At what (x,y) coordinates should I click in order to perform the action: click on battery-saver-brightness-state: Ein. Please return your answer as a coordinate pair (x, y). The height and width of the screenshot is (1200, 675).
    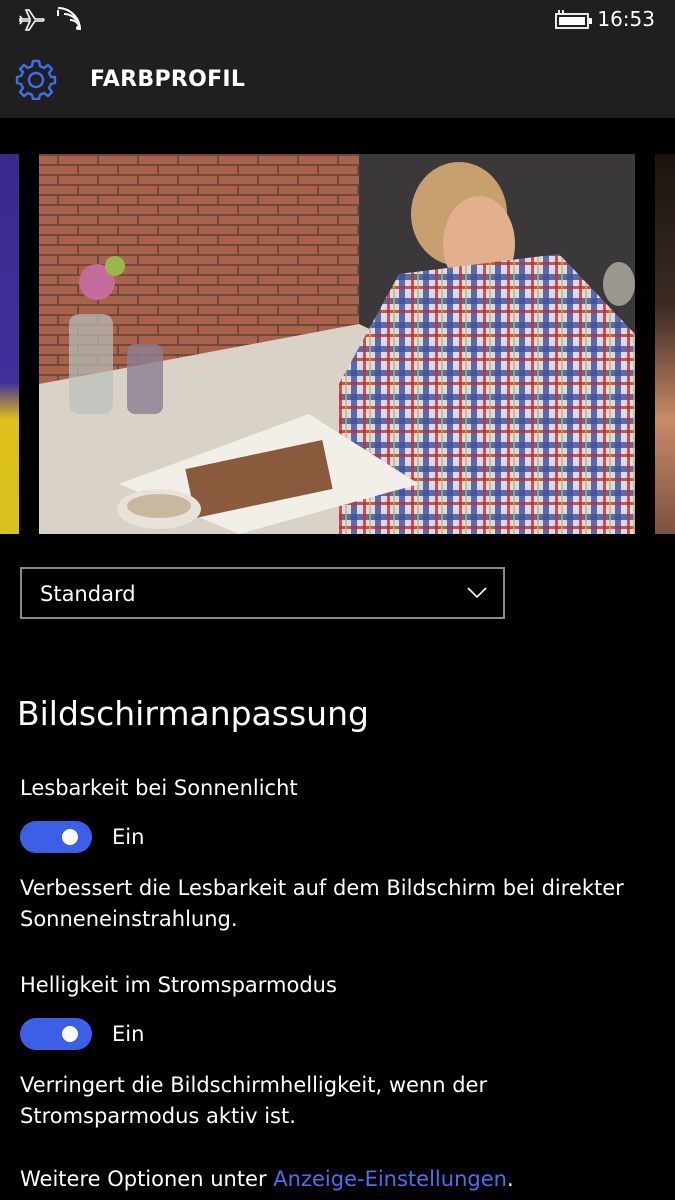
    Looking at the image, I should click on (128, 1034).